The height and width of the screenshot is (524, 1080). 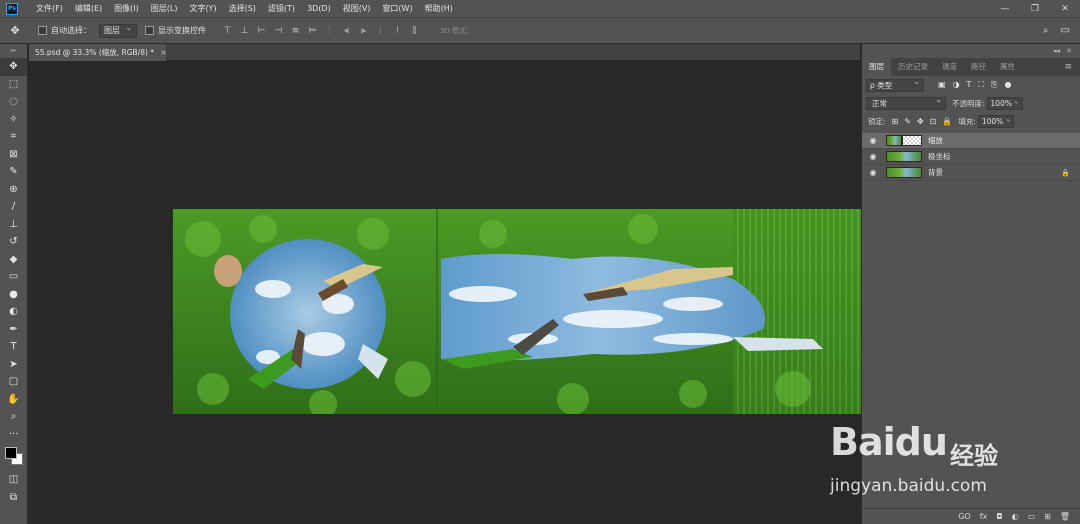 What do you see at coordinates (244, 30) in the screenshot?
I see `align-vcenter-icon: ⊥` at bounding box center [244, 30].